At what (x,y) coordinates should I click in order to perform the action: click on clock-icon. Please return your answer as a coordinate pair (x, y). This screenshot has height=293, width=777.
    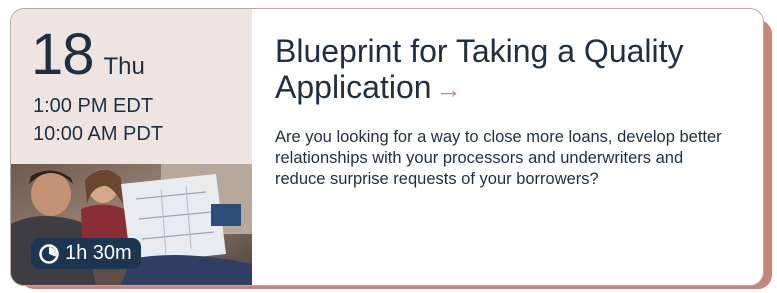
    Looking at the image, I should click on (49, 253).